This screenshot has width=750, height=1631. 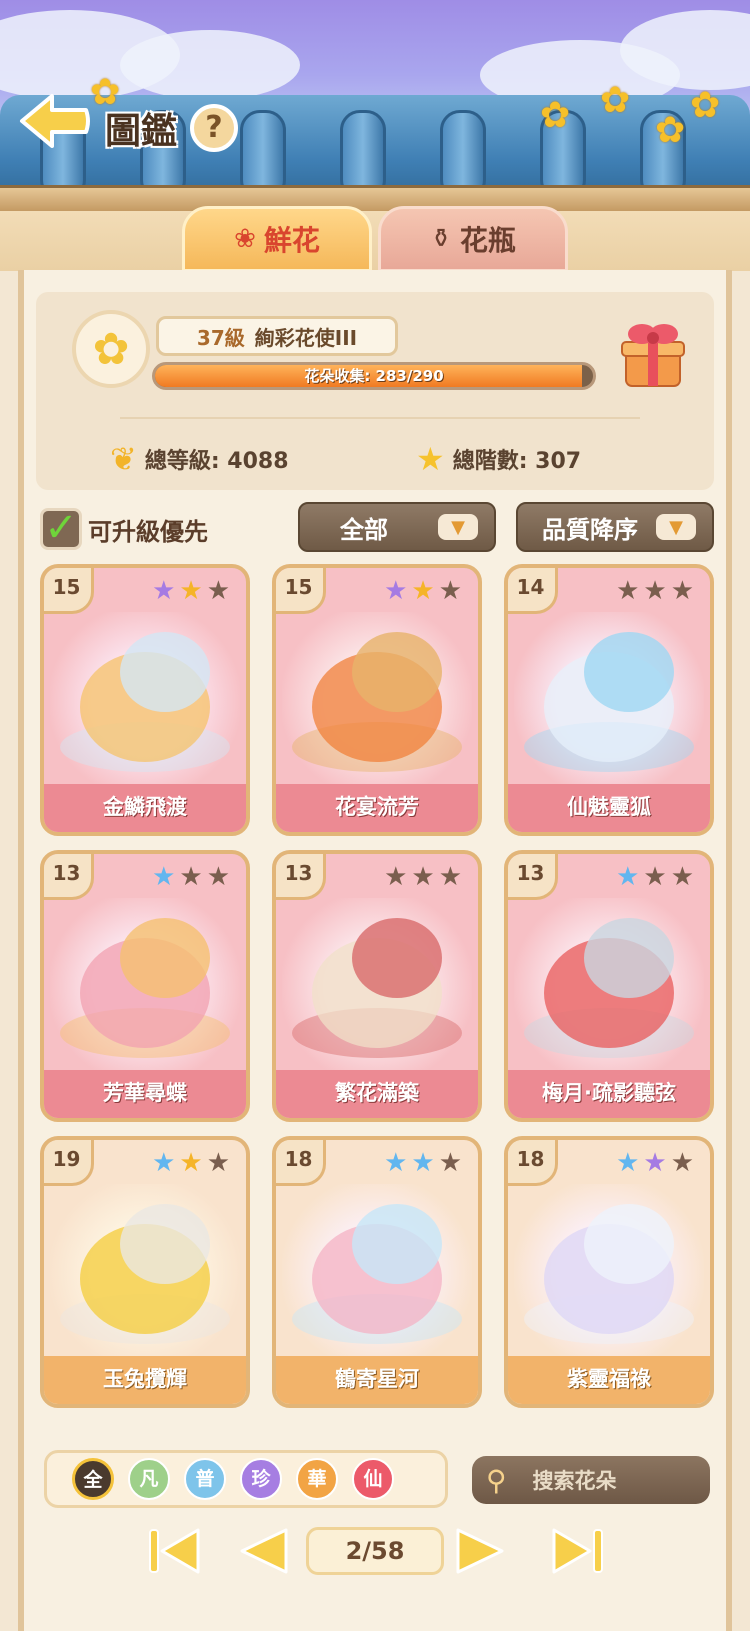 What do you see at coordinates (373, 1479) in the screenshot?
I see `rarity-filter-button: 仙` at bounding box center [373, 1479].